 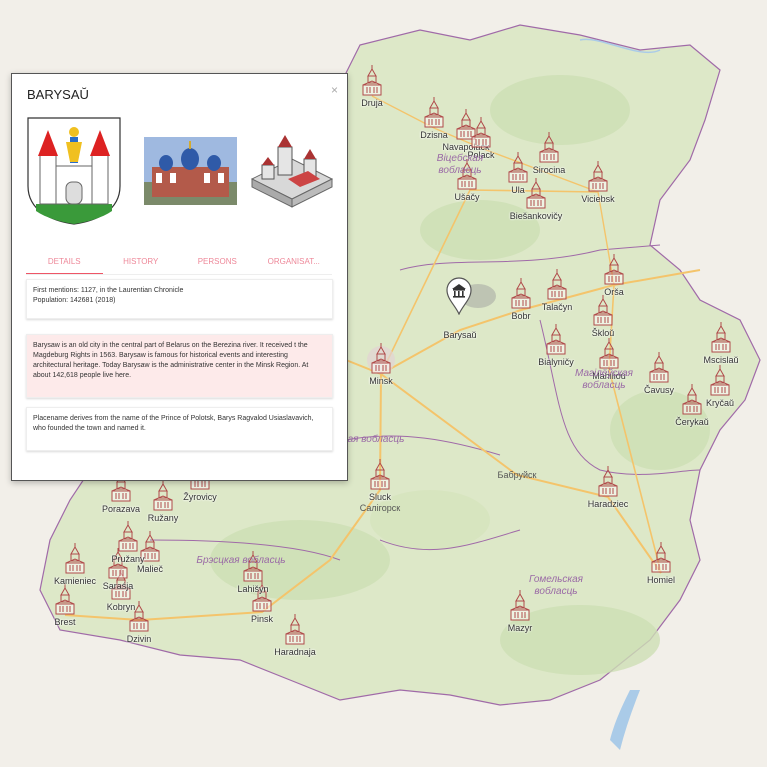 I want to click on region-label: ая вобласць, so click(x=376, y=439).